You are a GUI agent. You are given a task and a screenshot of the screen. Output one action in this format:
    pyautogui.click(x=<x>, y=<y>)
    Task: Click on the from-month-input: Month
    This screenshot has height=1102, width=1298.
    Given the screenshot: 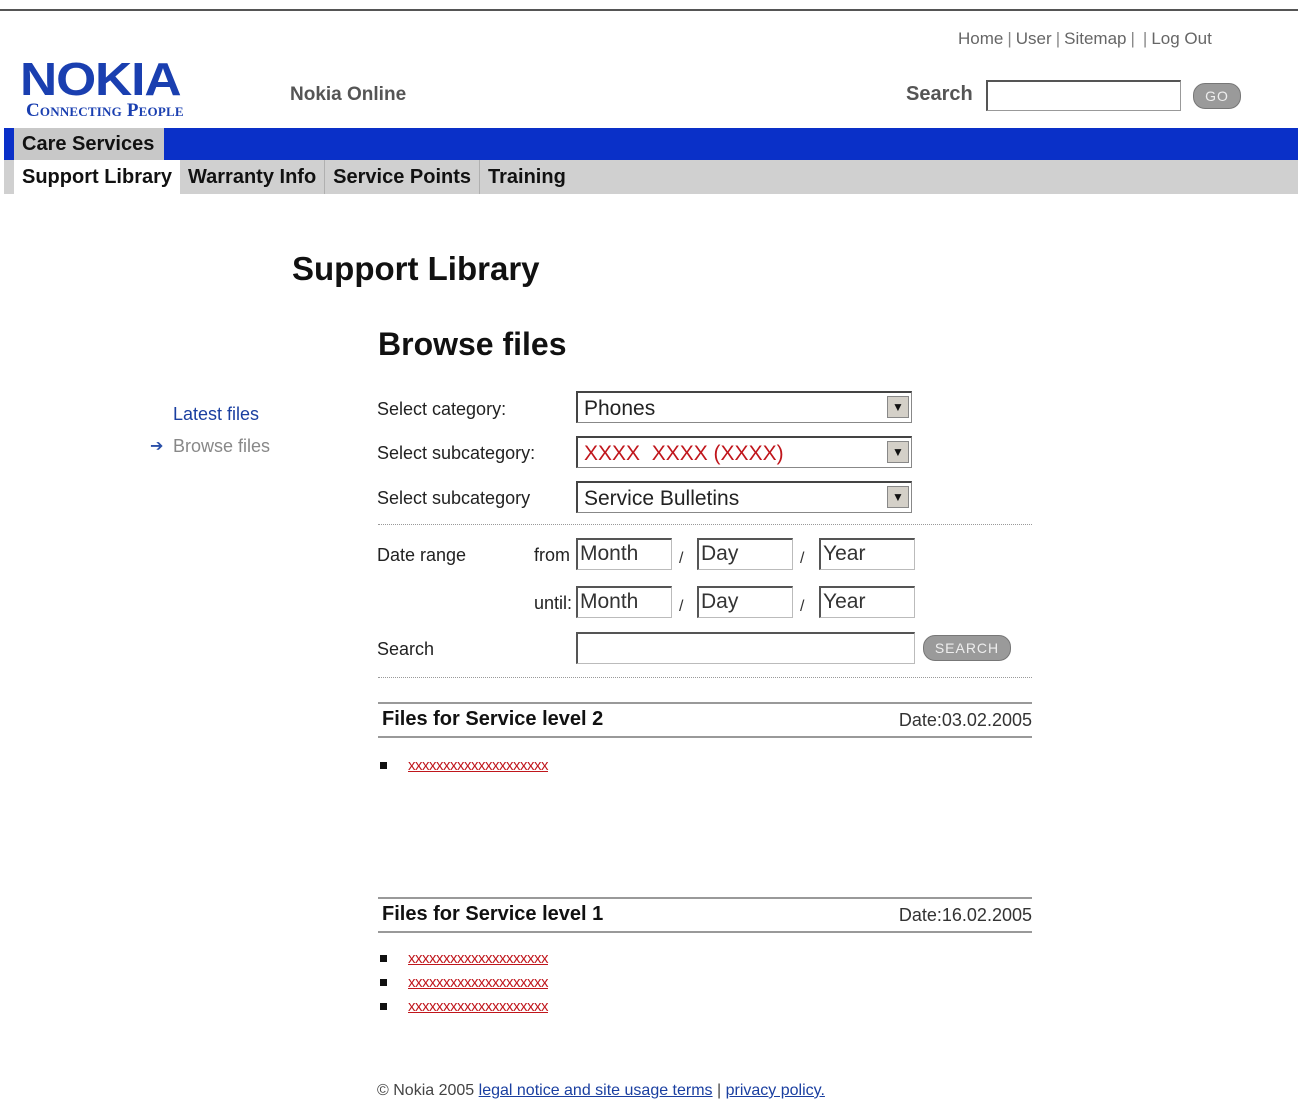 What is the action you would take?
    pyautogui.click(x=624, y=554)
    